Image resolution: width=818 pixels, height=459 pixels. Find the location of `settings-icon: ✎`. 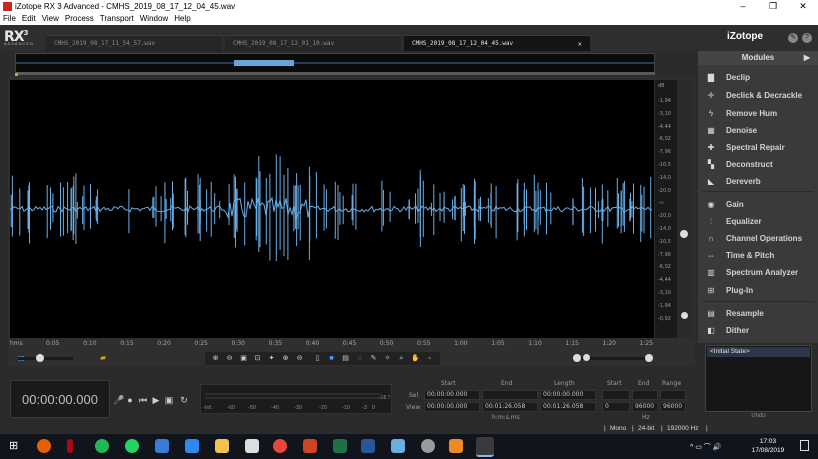

settings-icon: ✎ is located at coordinates (793, 38).